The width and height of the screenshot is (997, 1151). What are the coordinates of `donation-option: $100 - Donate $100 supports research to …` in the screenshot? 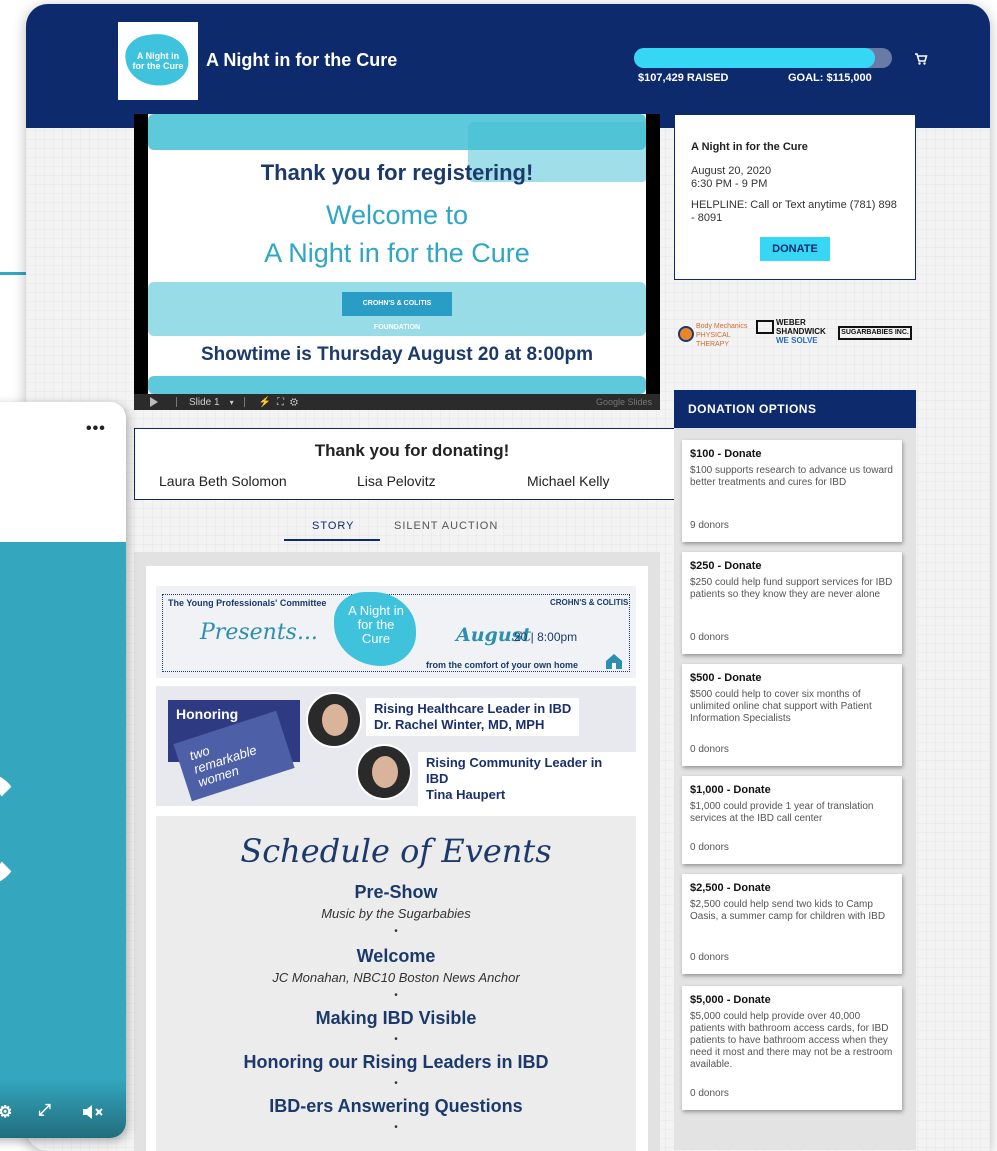 It's located at (792, 491).